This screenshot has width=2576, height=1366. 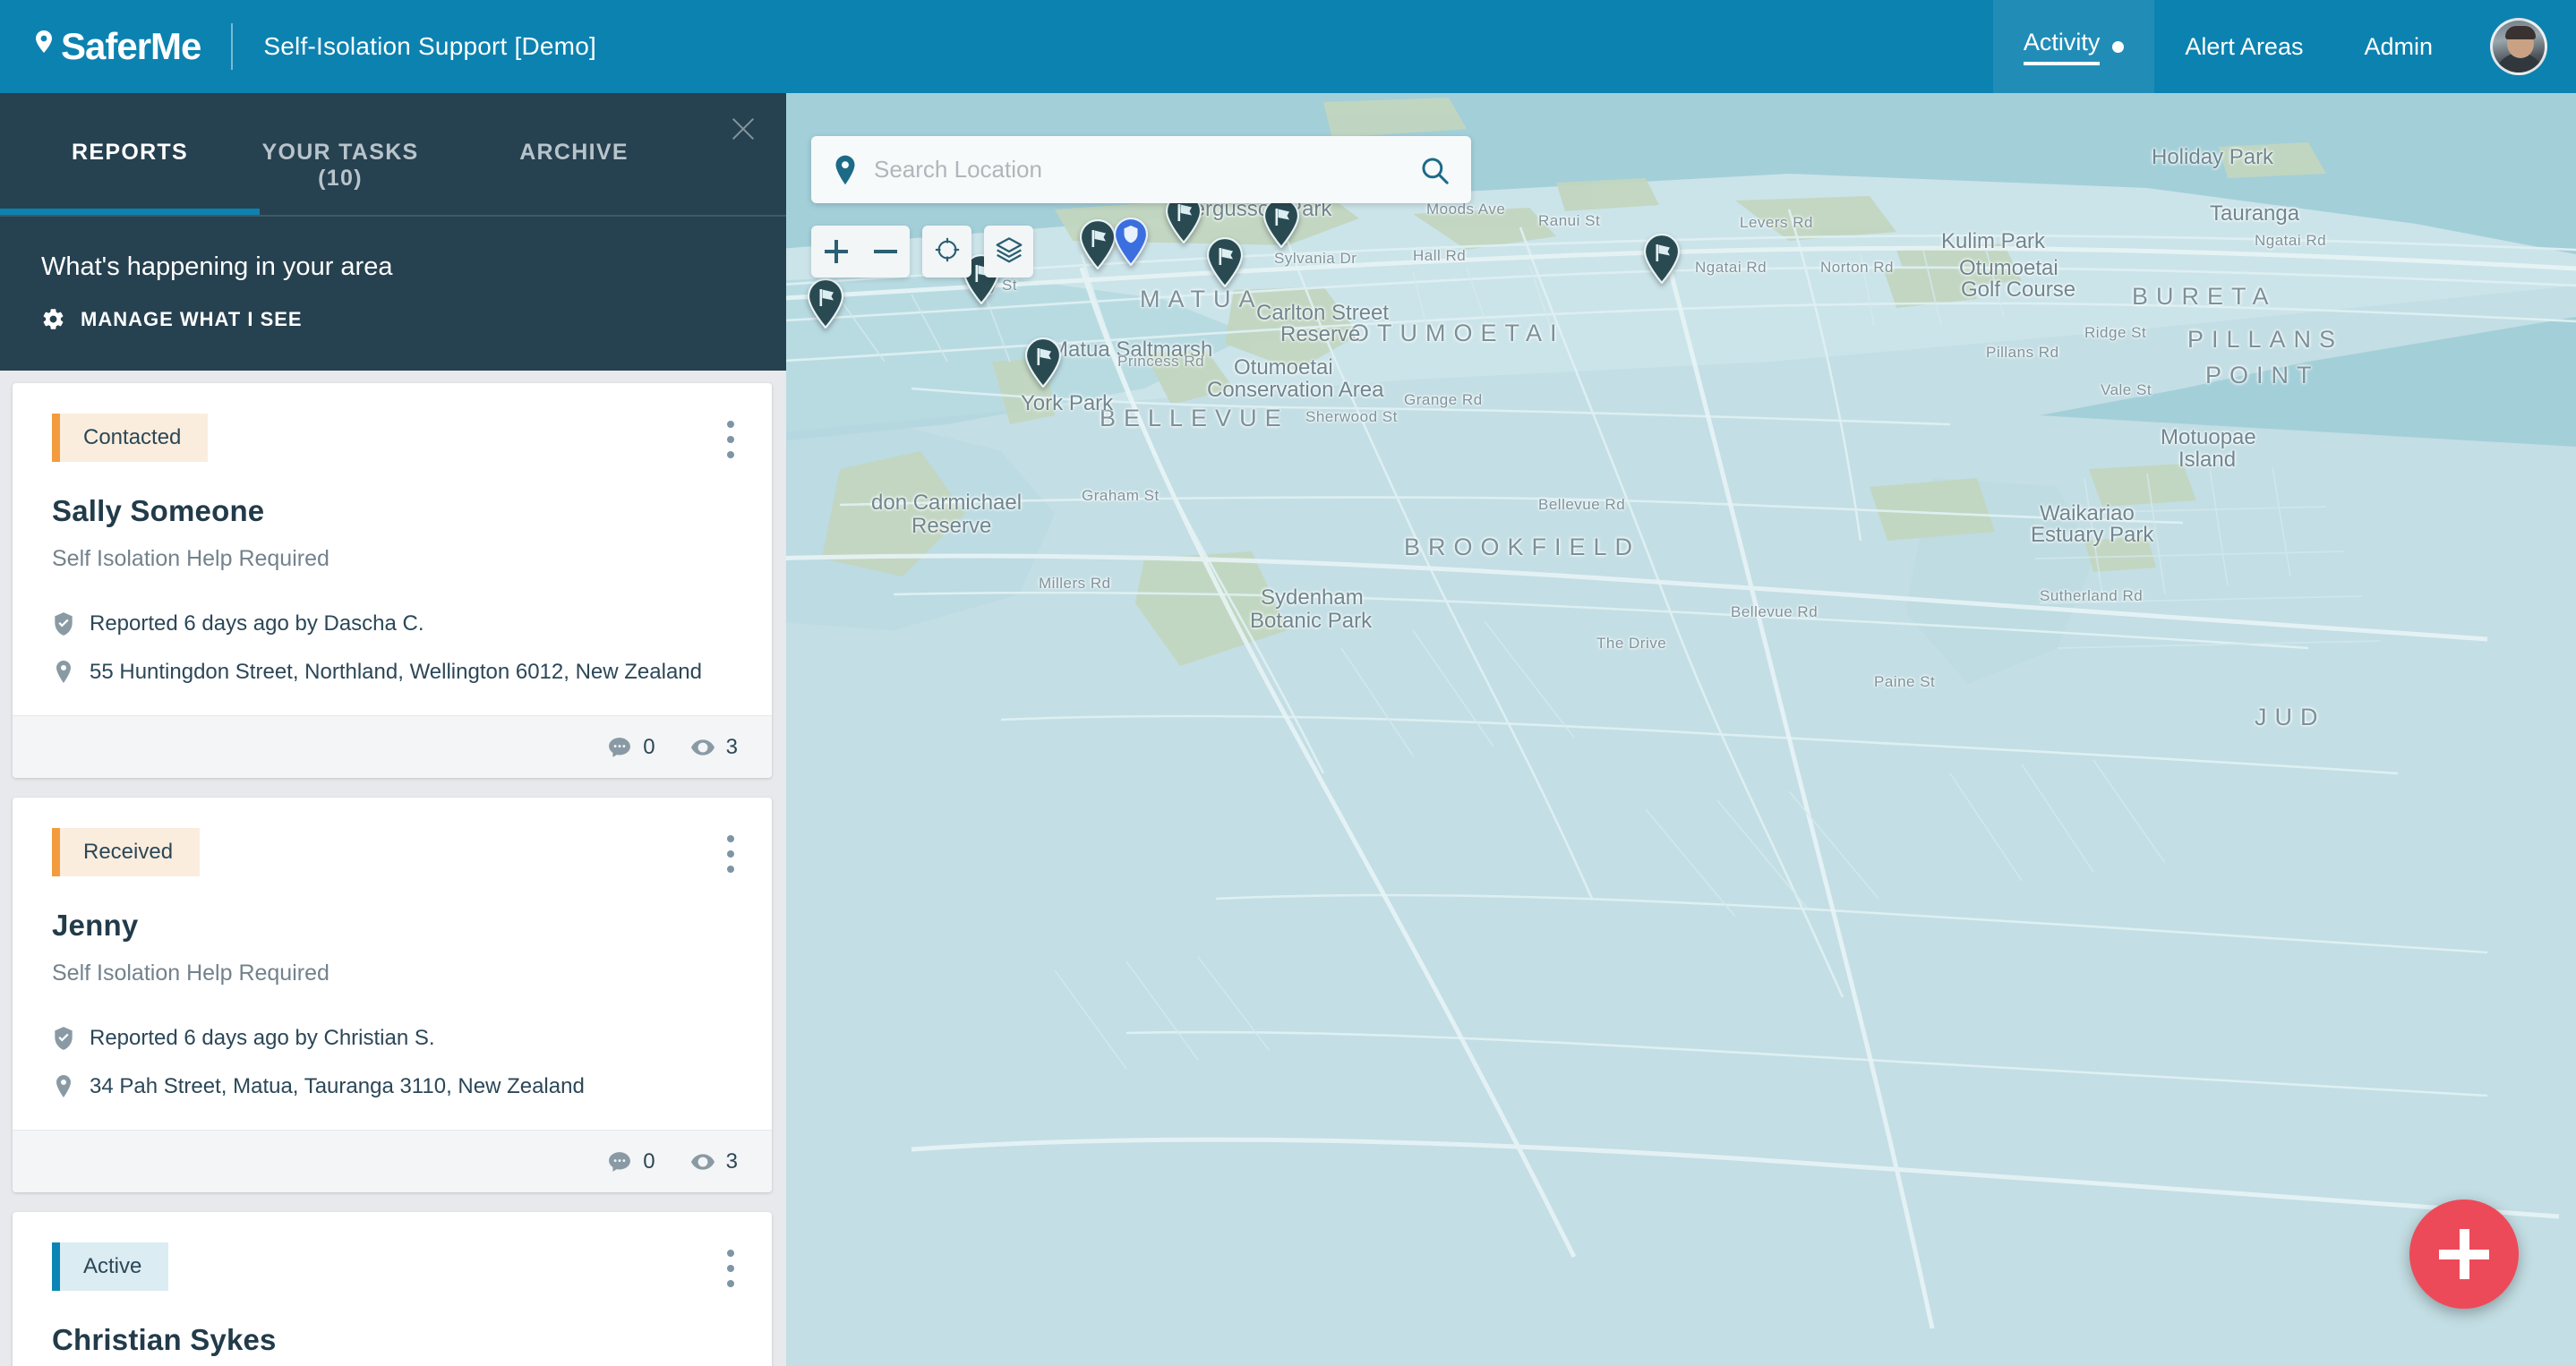 I want to click on brand-name: SaferMe, so click(x=131, y=46).